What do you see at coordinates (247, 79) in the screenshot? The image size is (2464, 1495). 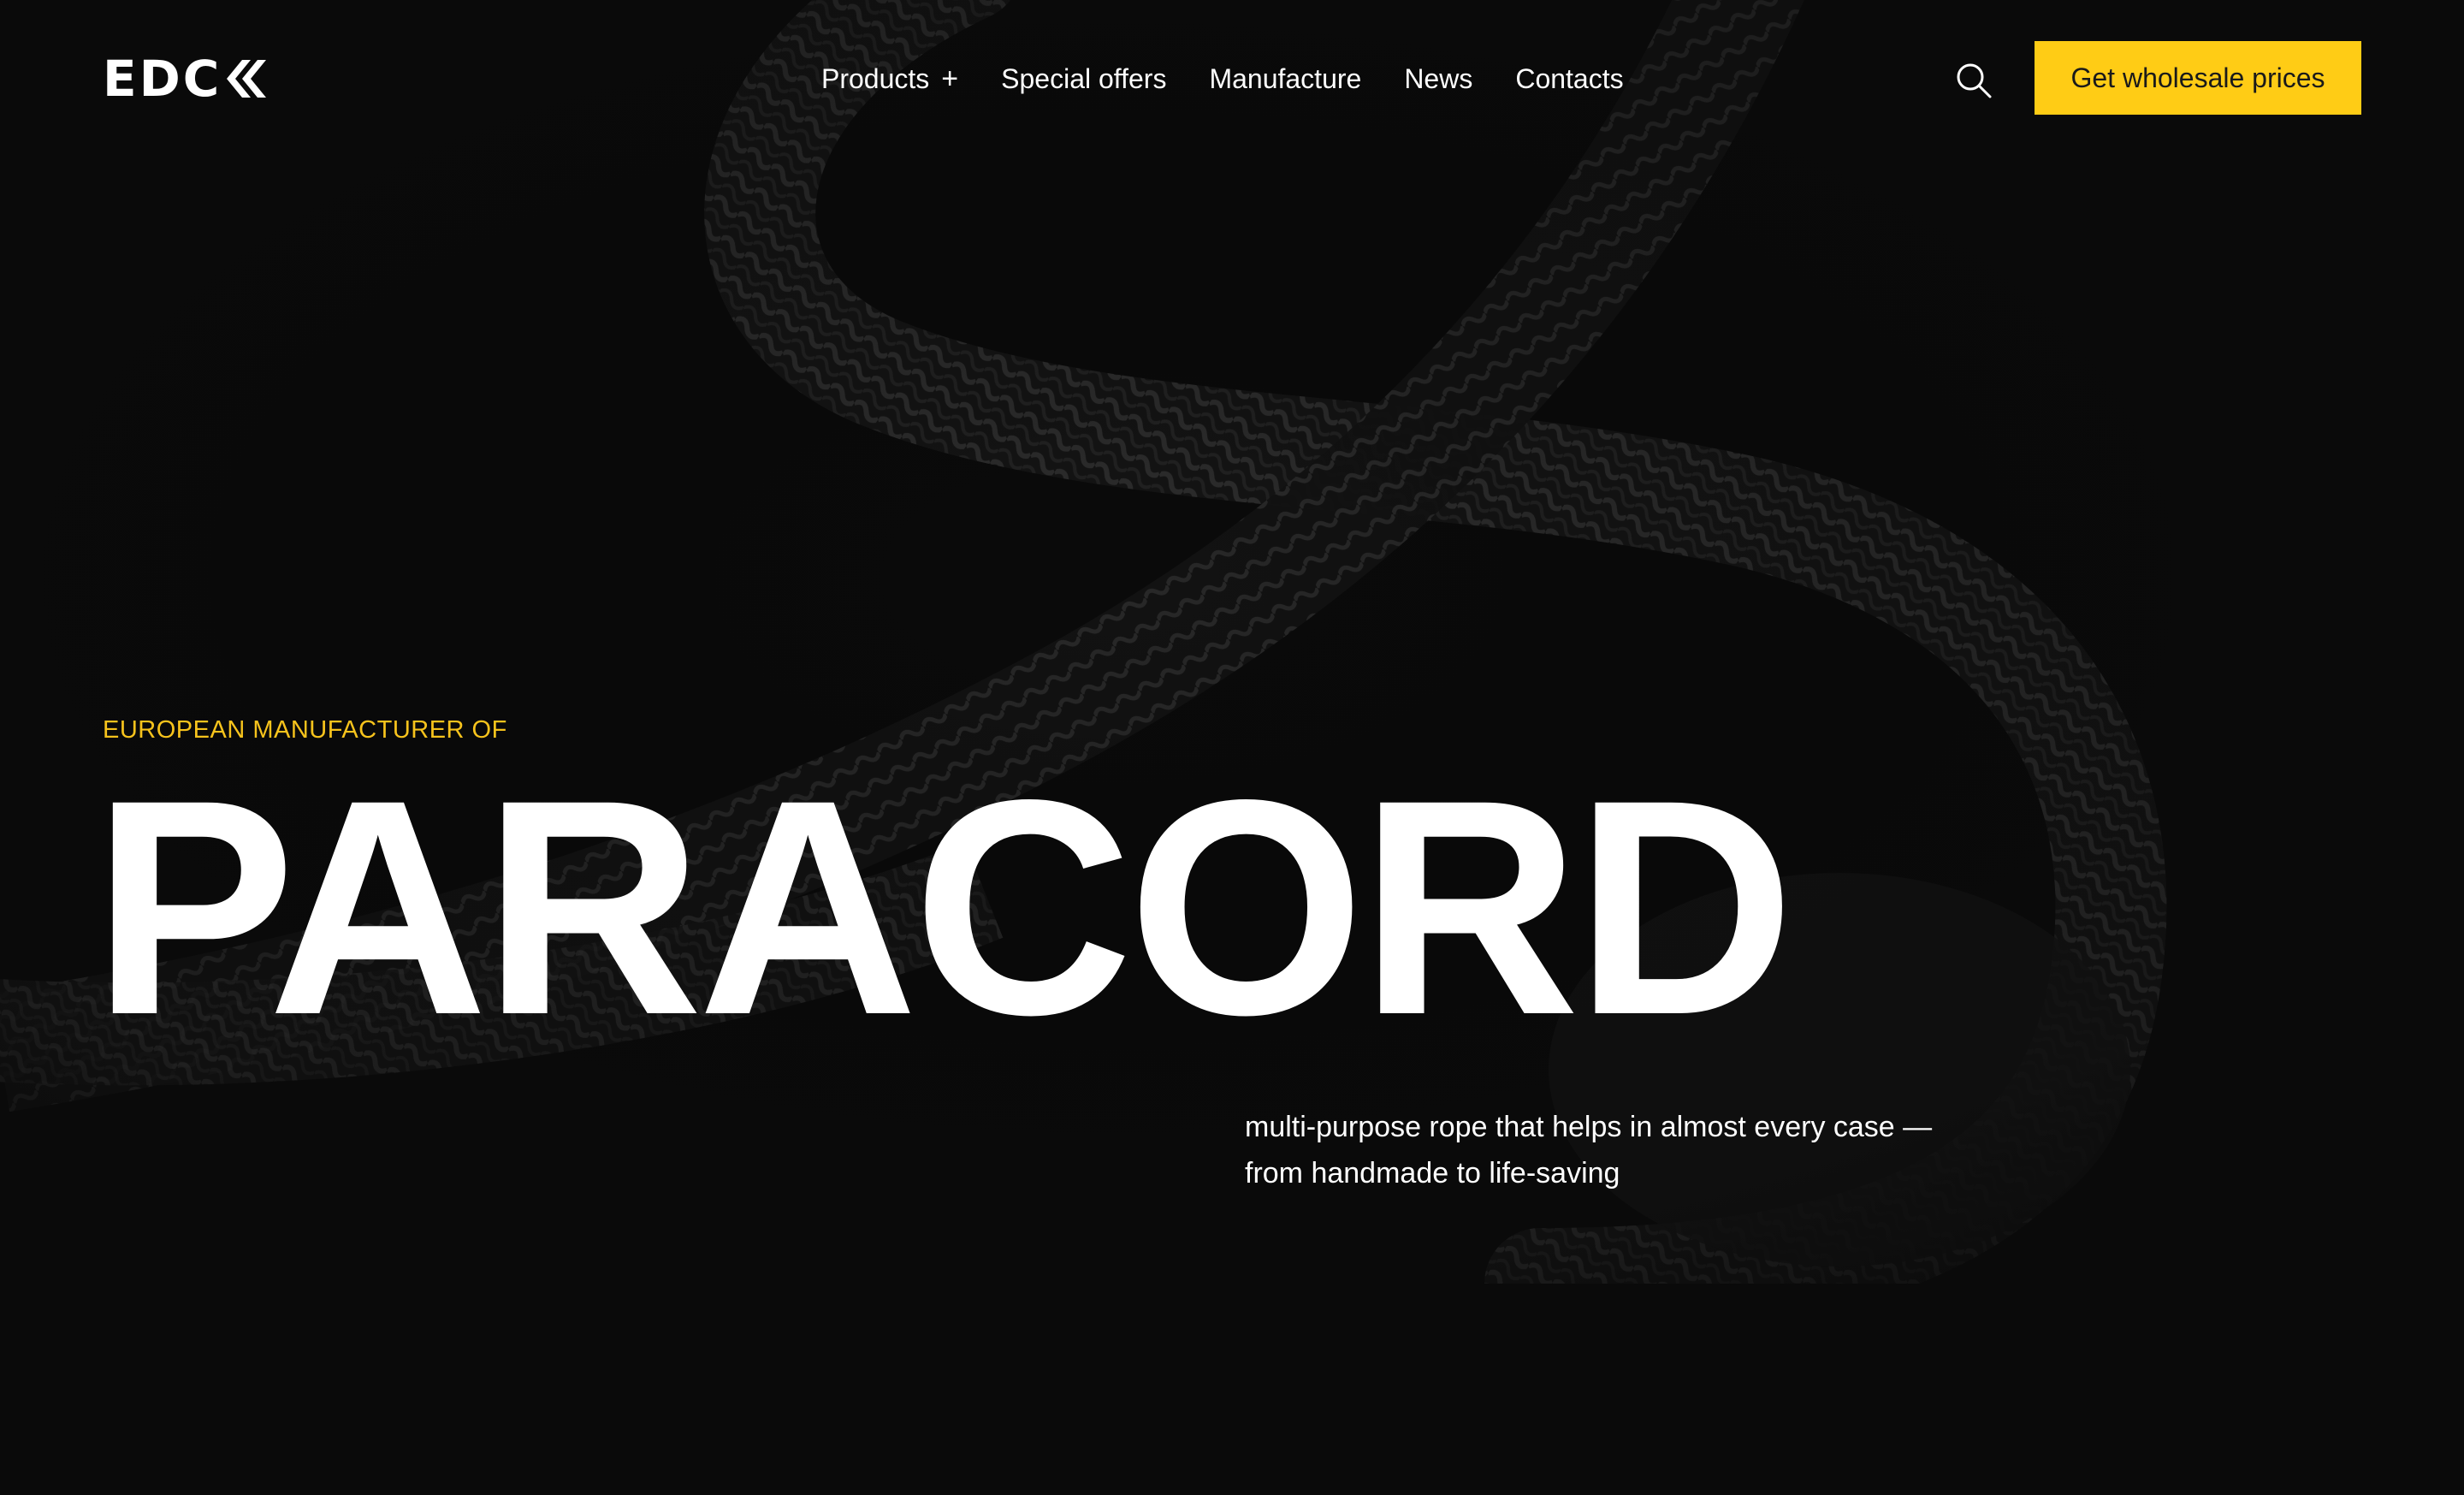 I see `double-chevron-left-icon` at bounding box center [247, 79].